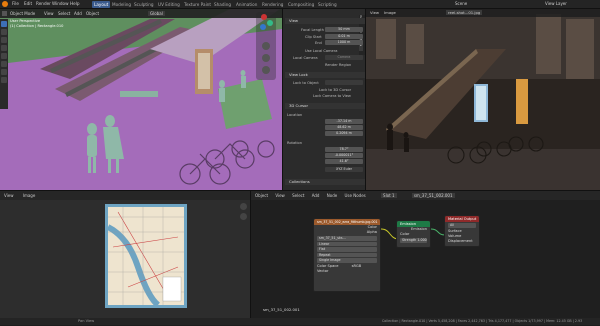  Describe the element at coordinates (344, 169) in the screenshot. I see `rotation-mode-select: XYZ Euler` at that location.